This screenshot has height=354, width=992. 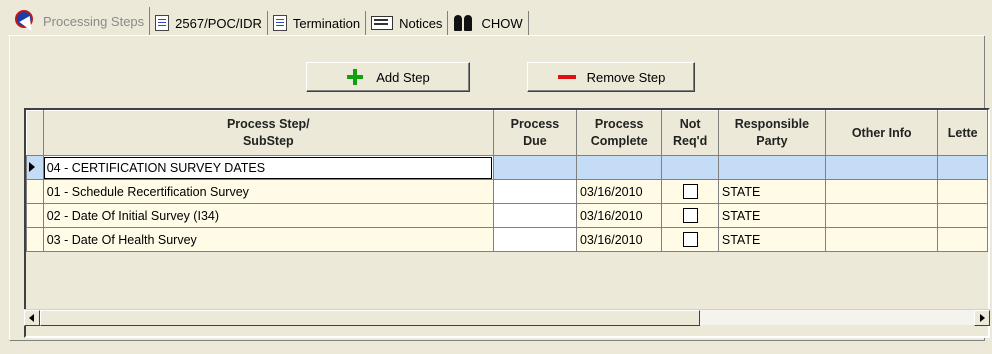 What do you see at coordinates (32, 166) in the screenshot?
I see `row-pointer-icon` at bounding box center [32, 166].